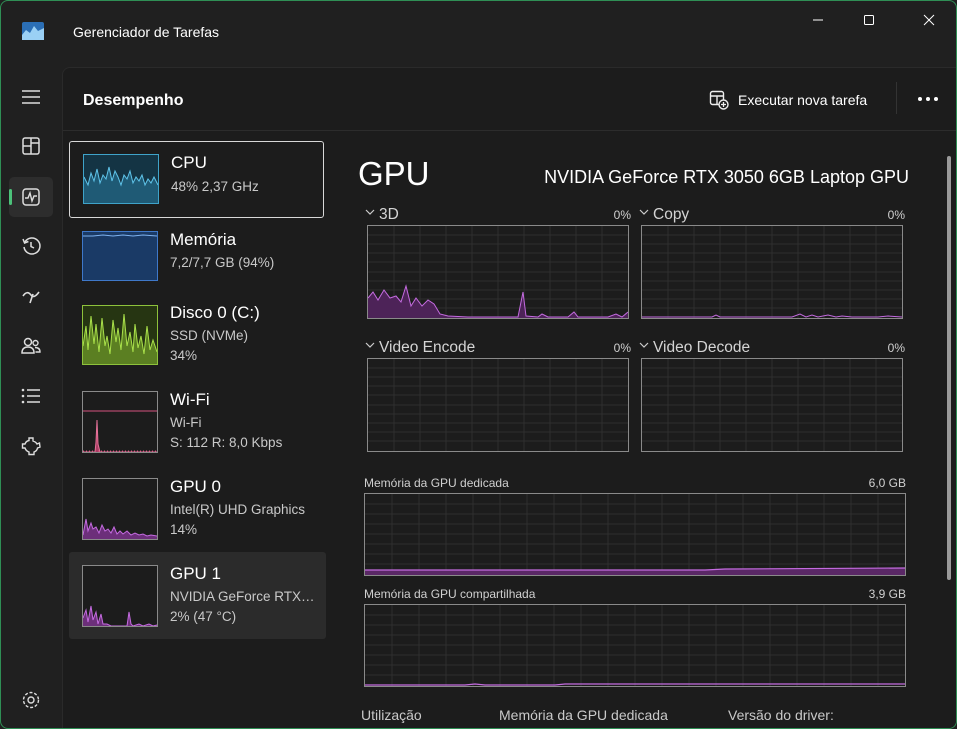 This screenshot has width=957, height=729. I want to click on device-detail: 48% 2,37 GHz, so click(215, 186).